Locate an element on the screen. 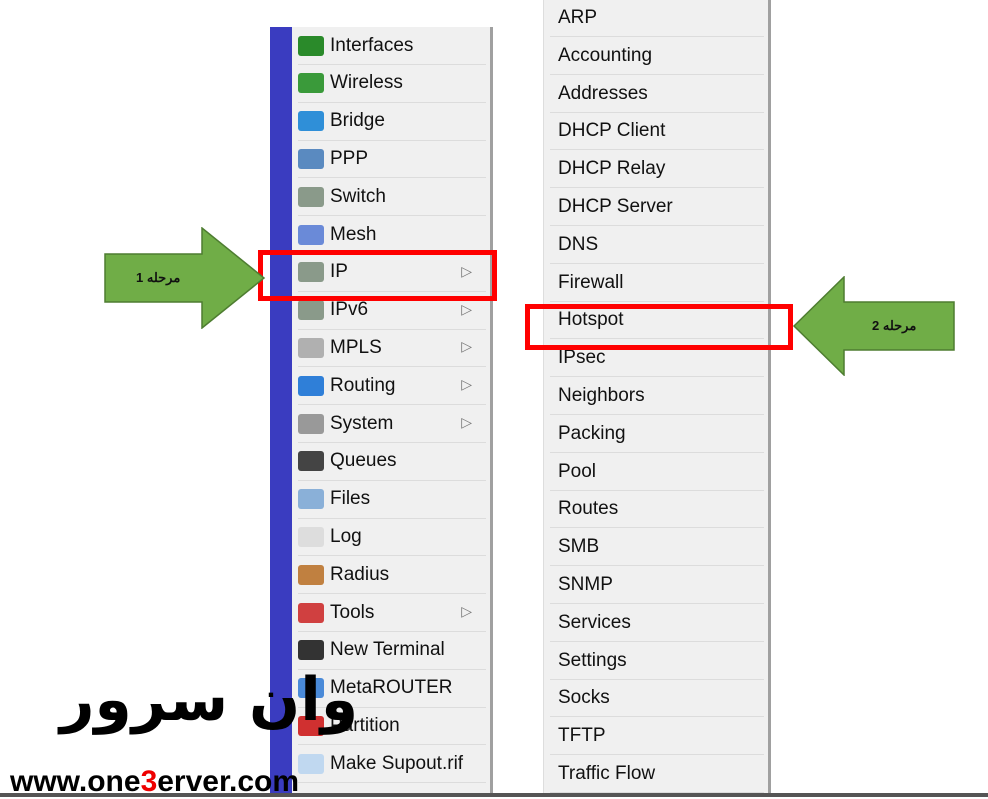 The height and width of the screenshot is (799, 988). terminal-icon is located at coordinates (311, 650).